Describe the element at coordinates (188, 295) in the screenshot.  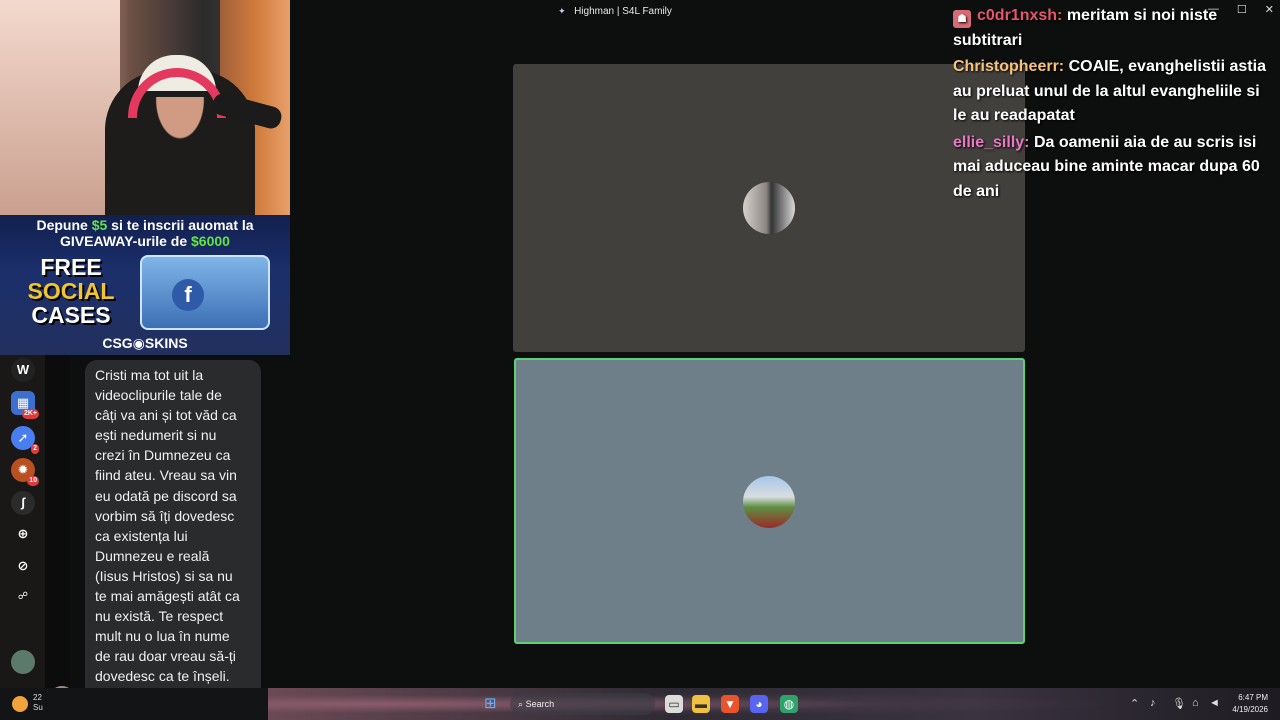
I see `facebook-icon: f` at that location.